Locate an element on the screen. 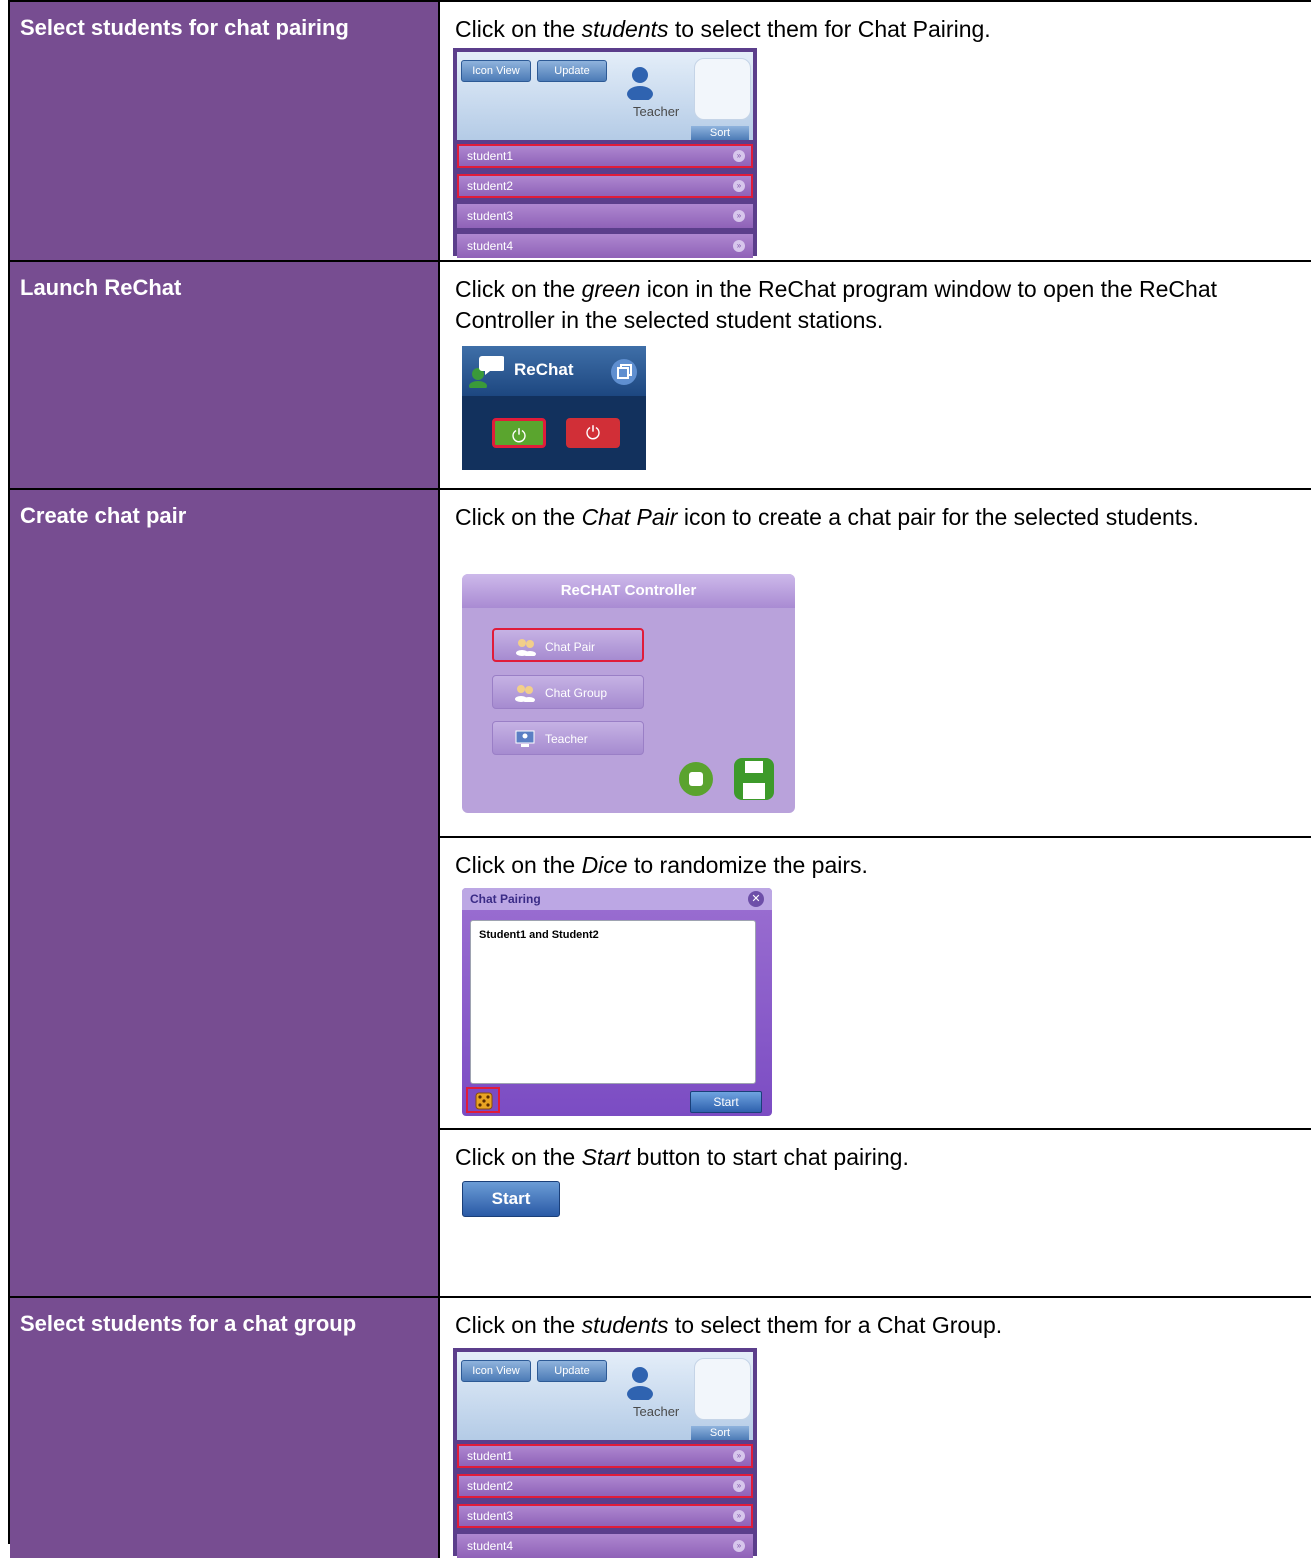 The image size is (1311, 1558). monitor-icon is located at coordinates (525, 738).